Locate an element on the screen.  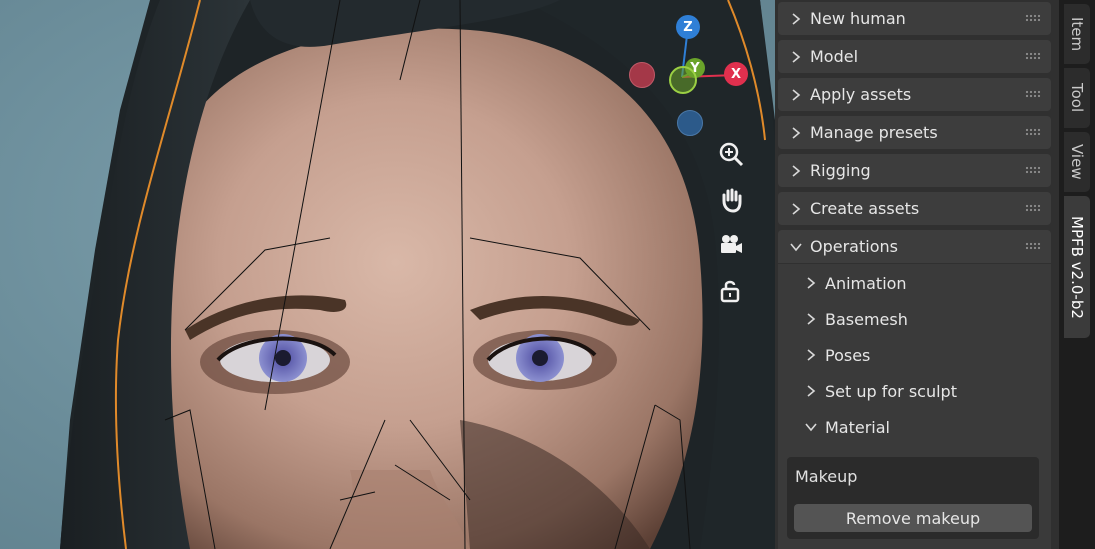
sidebar-tab-strip: Item Tool View MPFB v2.0-b2 is located at coordinates (1077, 274).